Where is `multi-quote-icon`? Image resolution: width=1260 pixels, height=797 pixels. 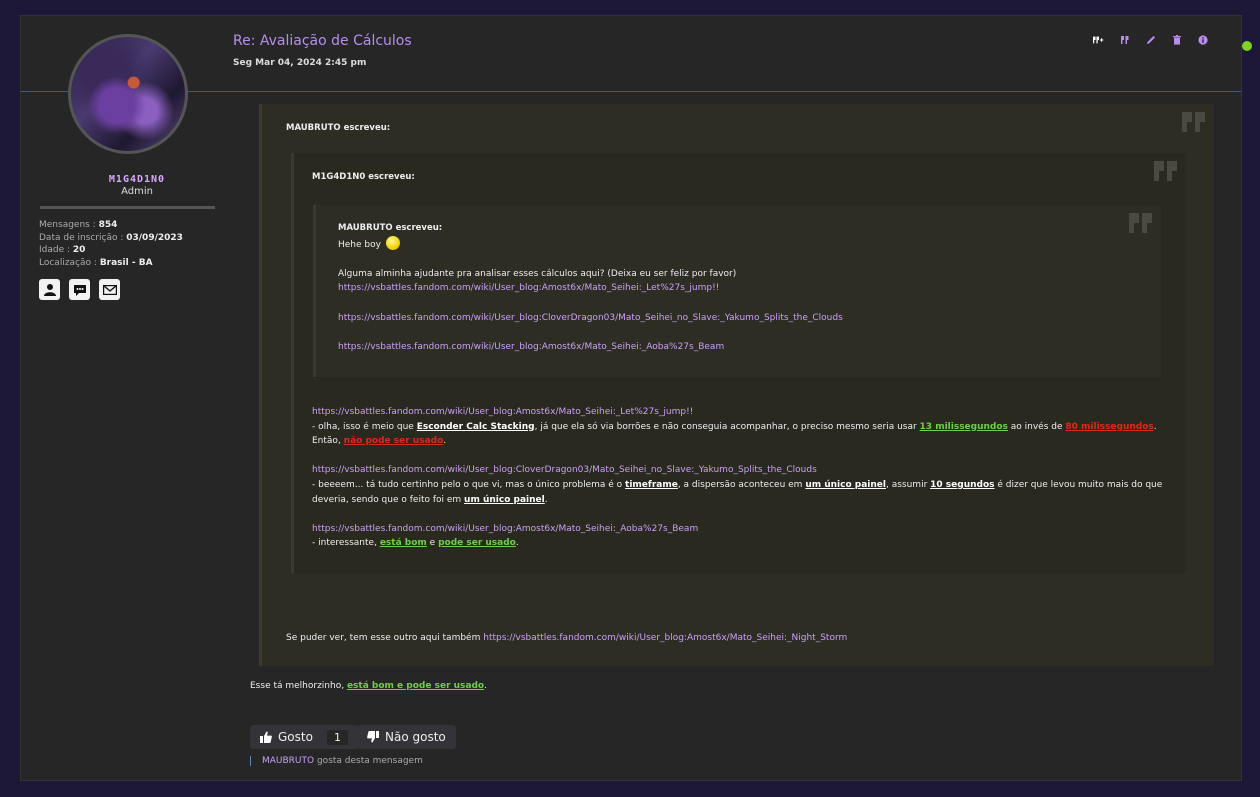 multi-quote-icon is located at coordinates (1099, 40).